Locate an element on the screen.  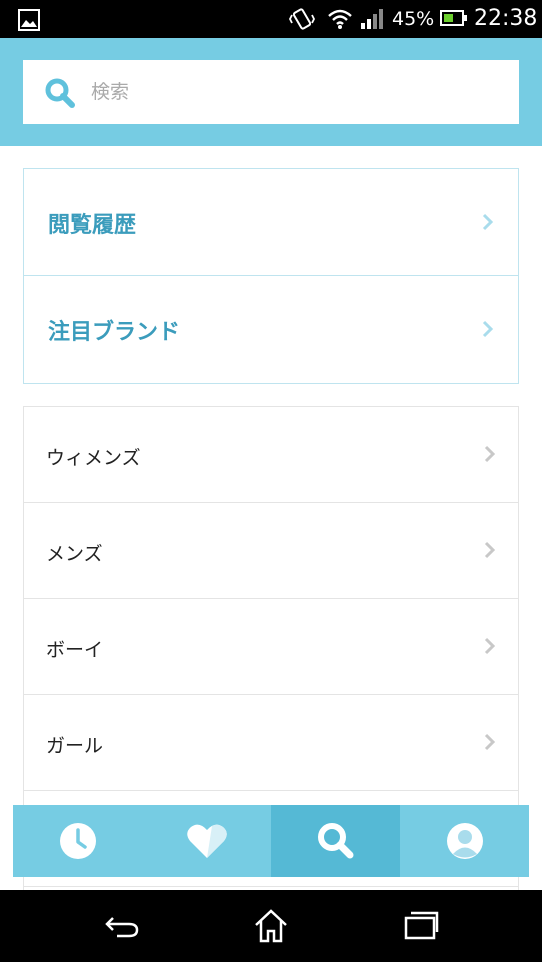
system-nav-bar is located at coordinates (271, 926).